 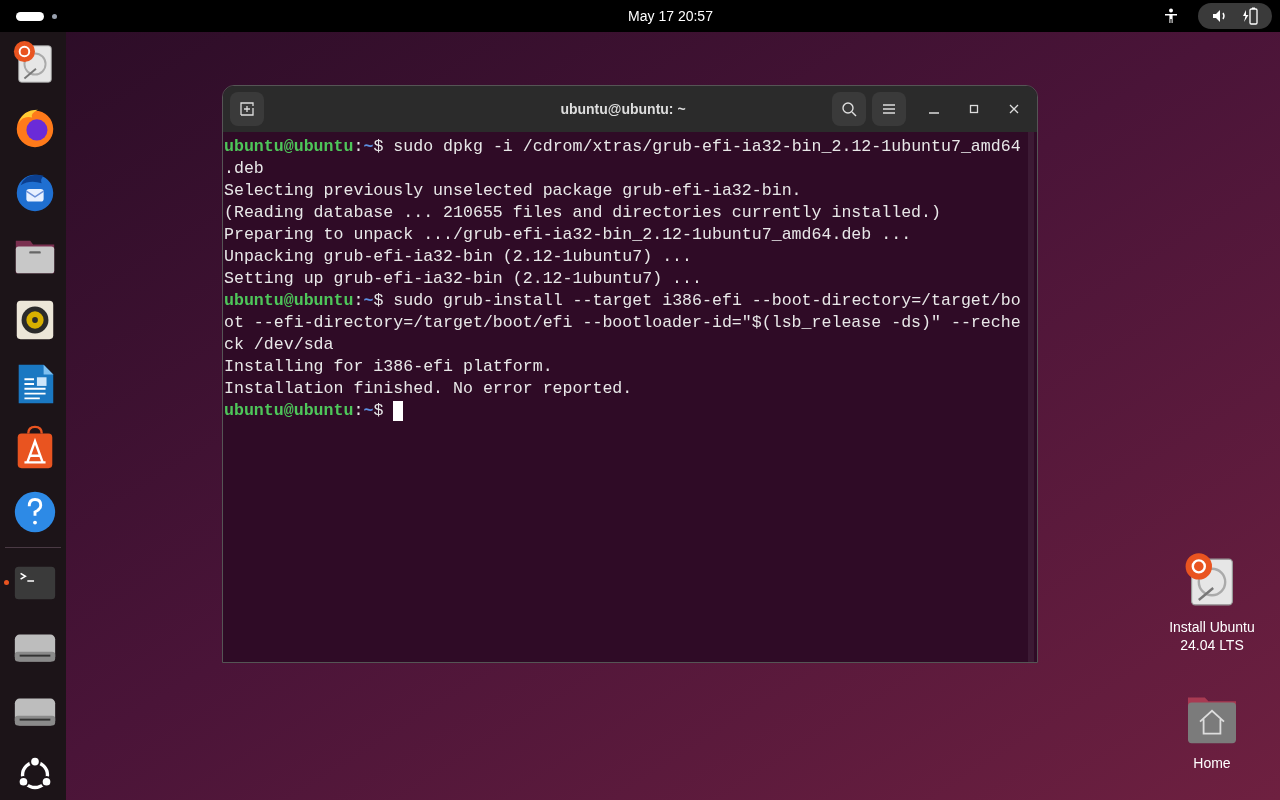 I want to click on terminal-line: ubuntu@ubuntu:~$ sudo dpkg -i /cdrom/xtras/grub-efi-ia32-bin_2.12-1ubuntu7_amd64, so click(x=623, y=147).